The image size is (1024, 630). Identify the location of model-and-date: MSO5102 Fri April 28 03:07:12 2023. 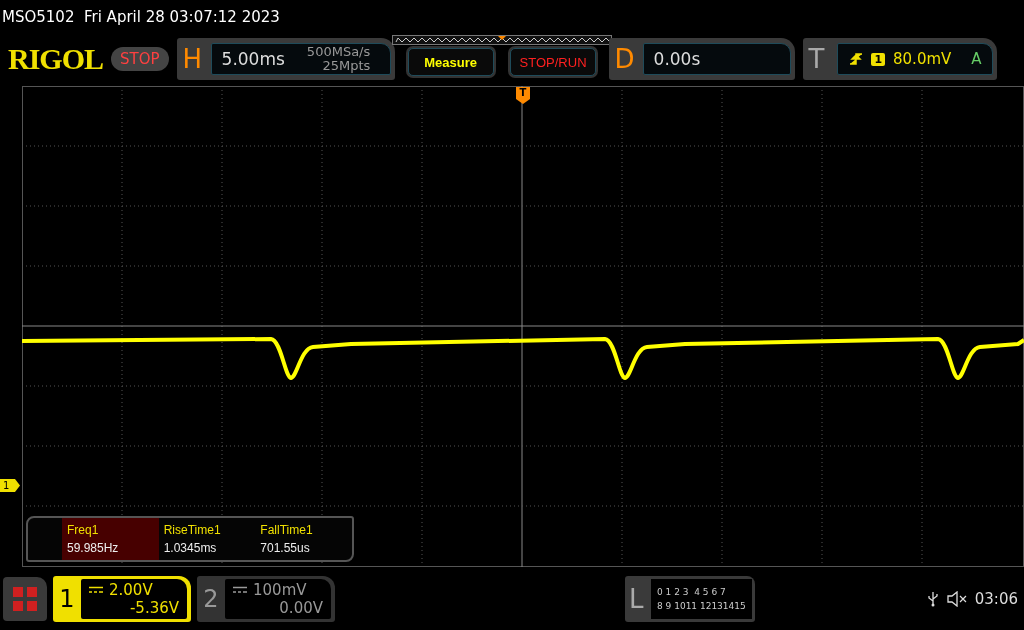
(141, 17).